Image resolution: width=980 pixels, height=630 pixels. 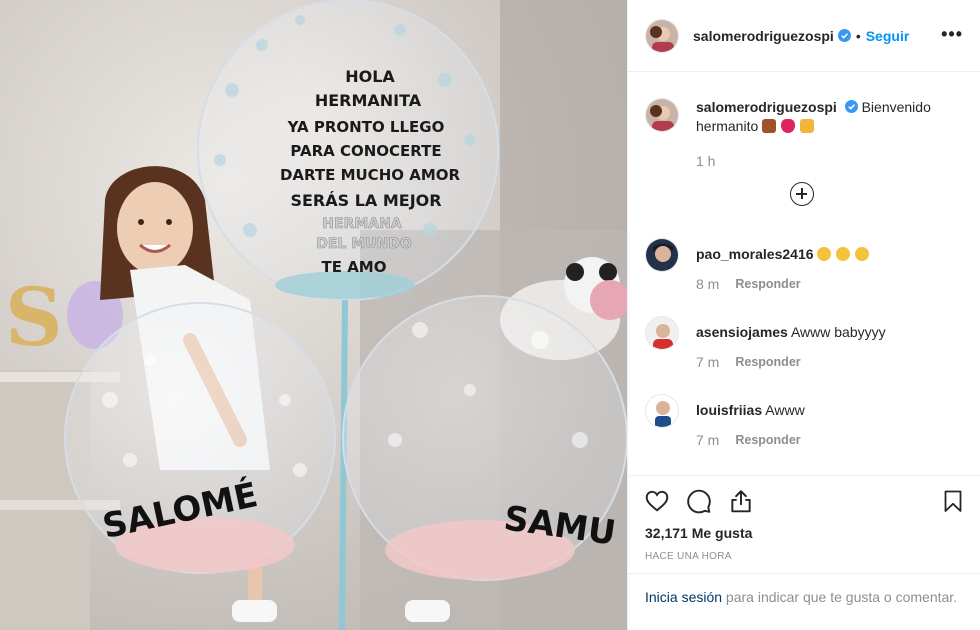 I want to click on svg-text: HERMANITA, so click(x=368, y=100).